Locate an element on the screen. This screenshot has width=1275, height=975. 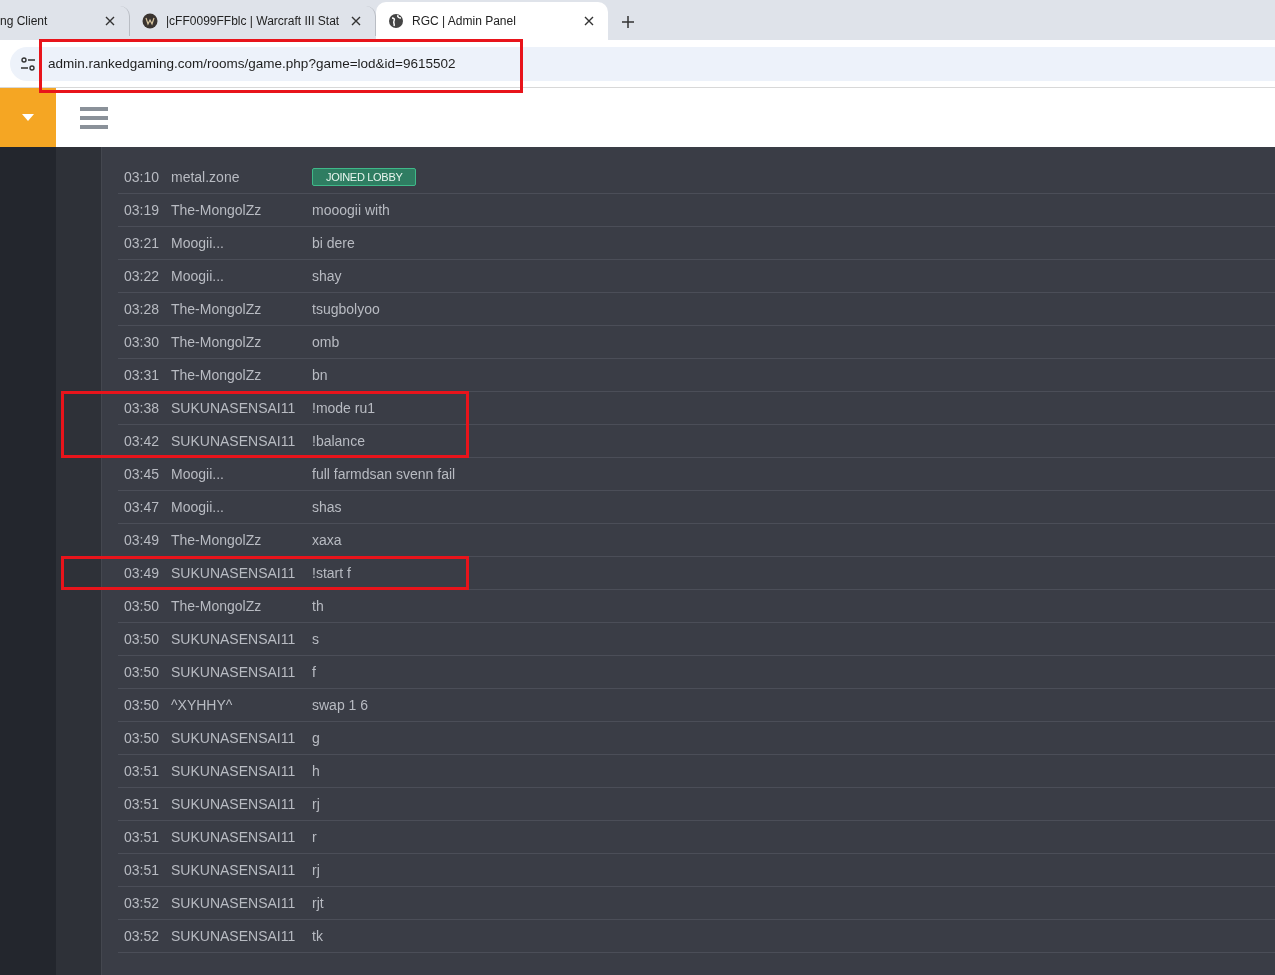
plus-icon is located at coordinates (628, 22).